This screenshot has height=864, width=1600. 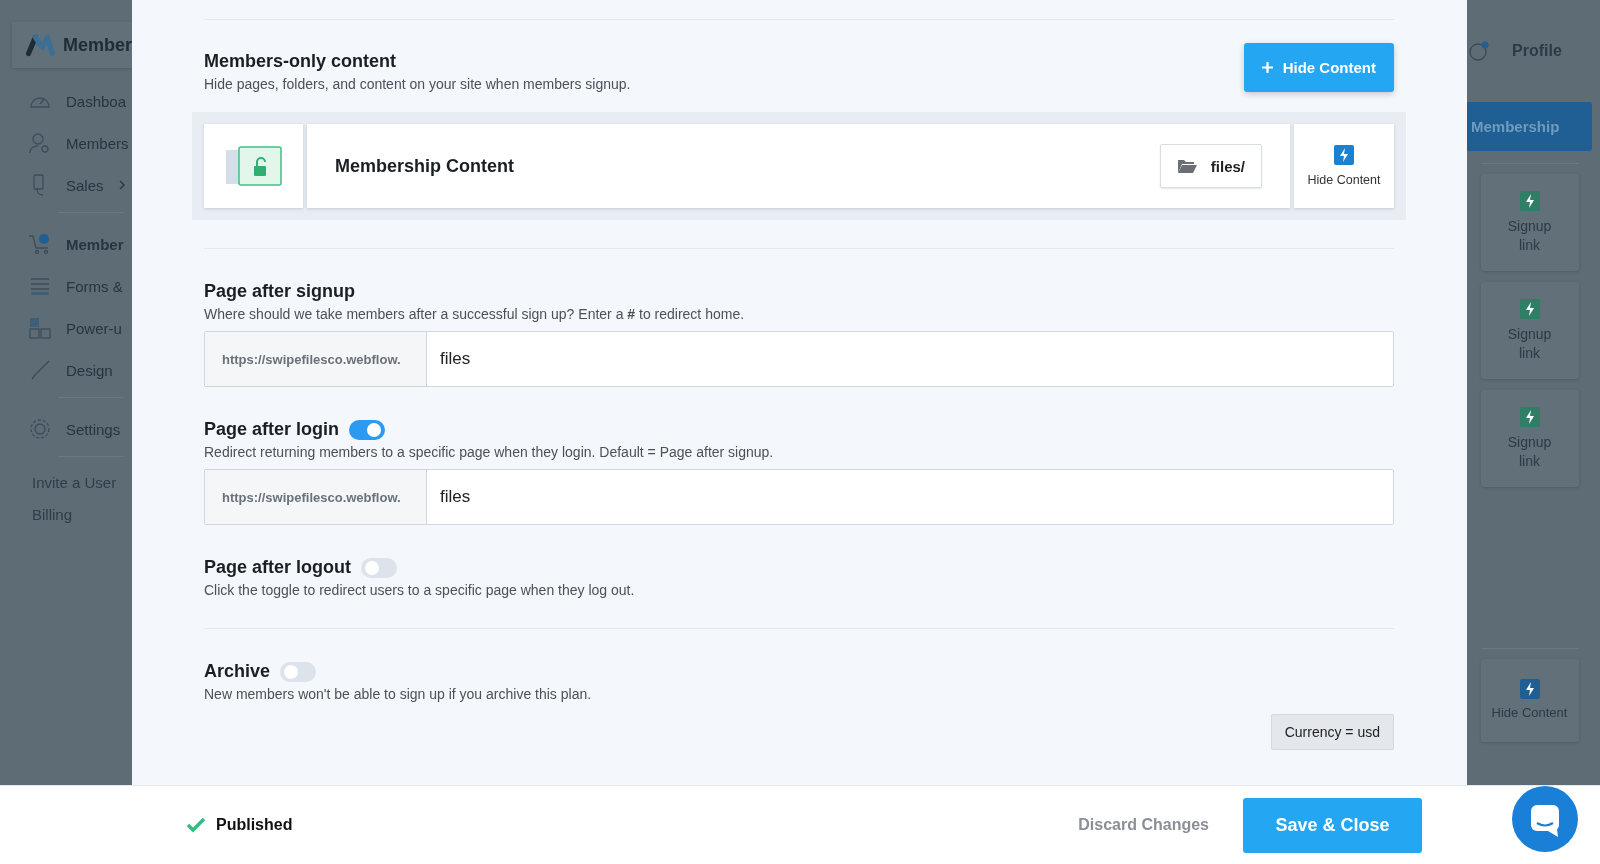 I want to click on path-badge: files/, so click(x=1210, y=166).